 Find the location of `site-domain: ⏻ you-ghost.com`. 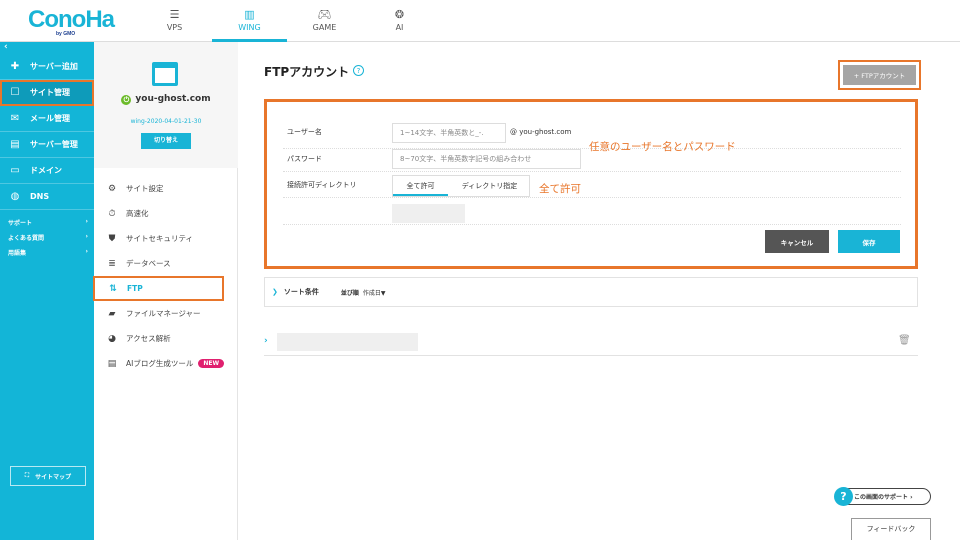

site-domain: ⏻ you-ghost.com is located at coordinates (166, 99).